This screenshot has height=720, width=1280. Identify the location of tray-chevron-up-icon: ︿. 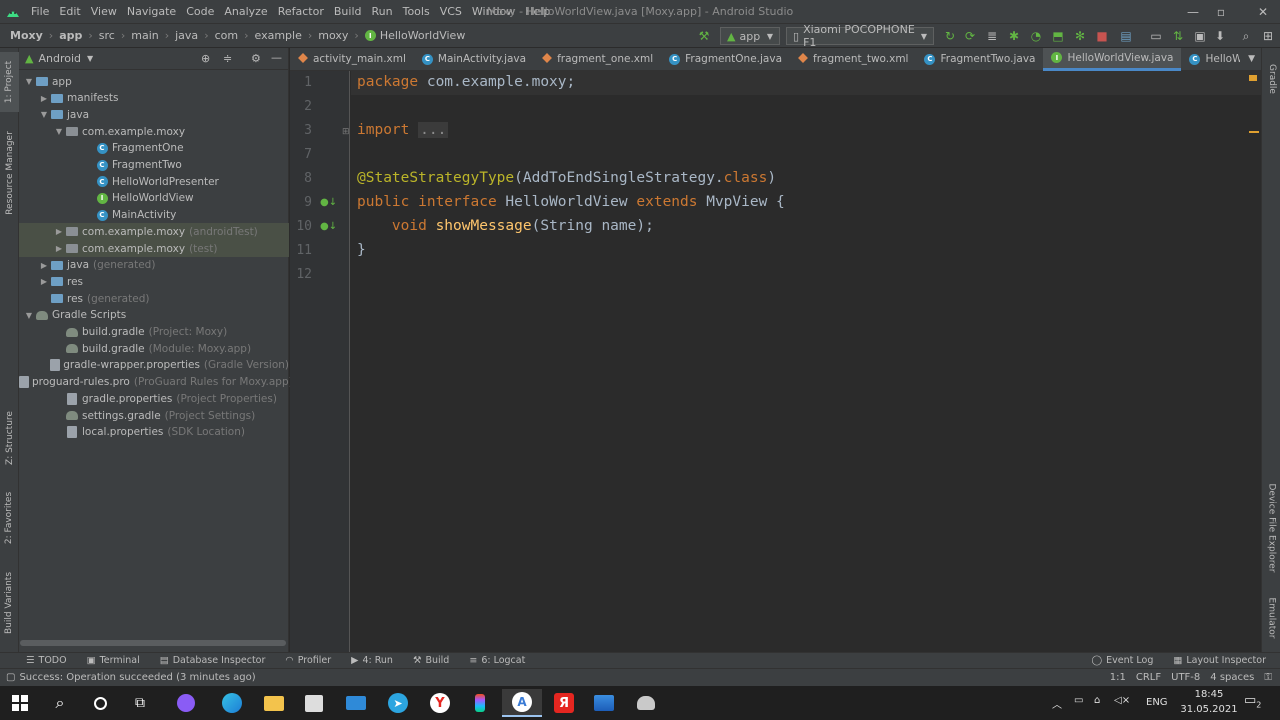
(1057, 703).